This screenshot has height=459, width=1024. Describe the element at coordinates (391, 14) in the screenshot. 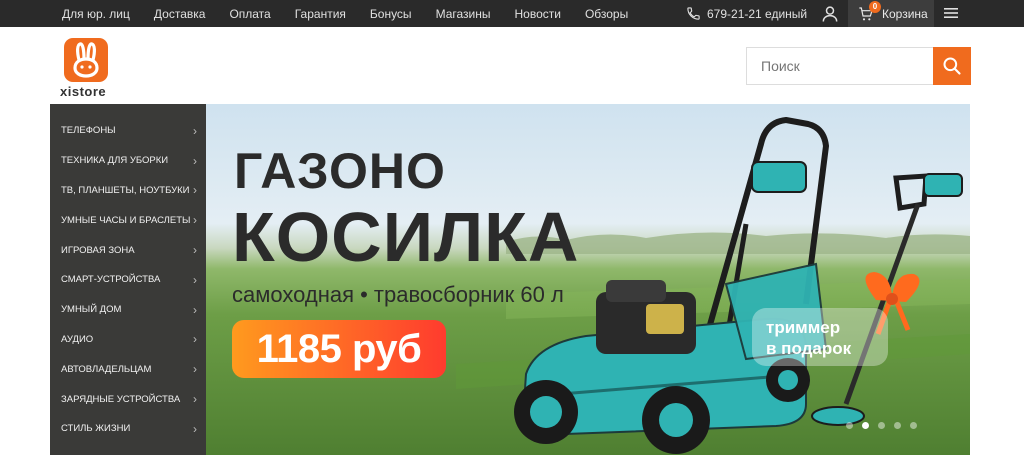

I see `top-nav-link-bonuses: Бонусы` at that location.